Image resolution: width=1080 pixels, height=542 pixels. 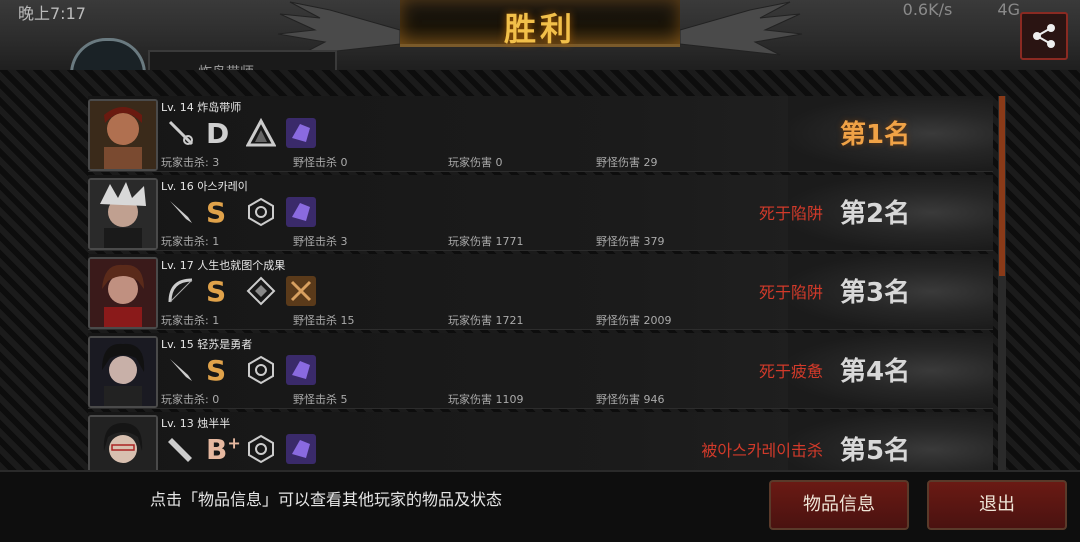 I want to click on player-name: Lv. 14 炸岛带师, so click(x=201, y=107).